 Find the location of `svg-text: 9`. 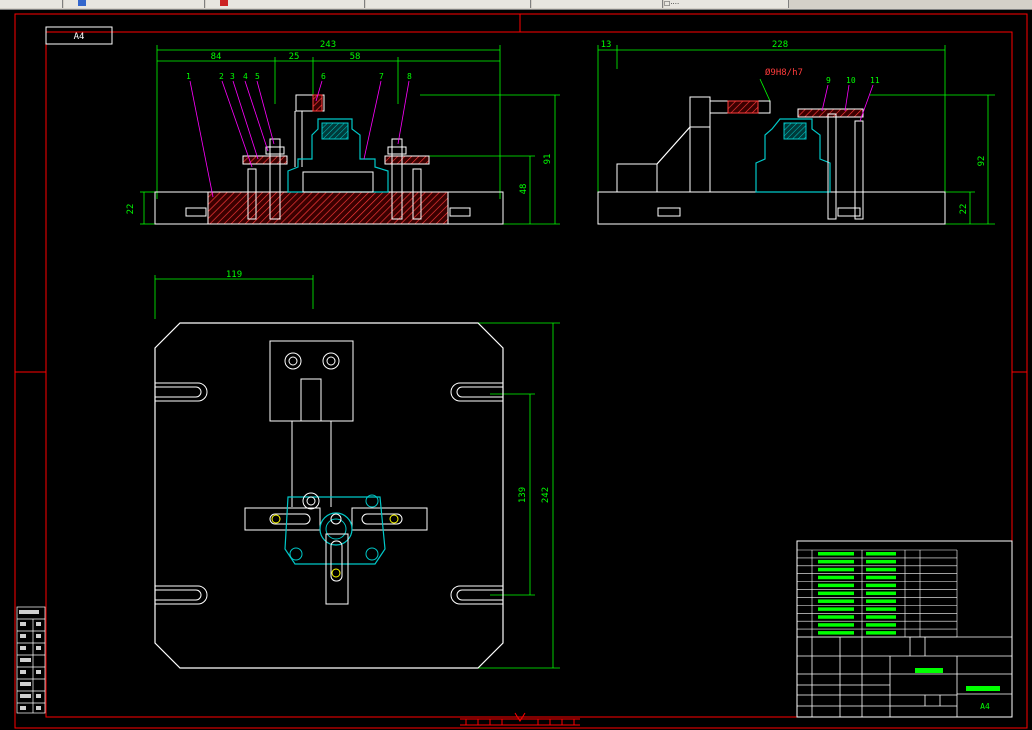

svg-text: 9 is located at coordinates (828, 80).